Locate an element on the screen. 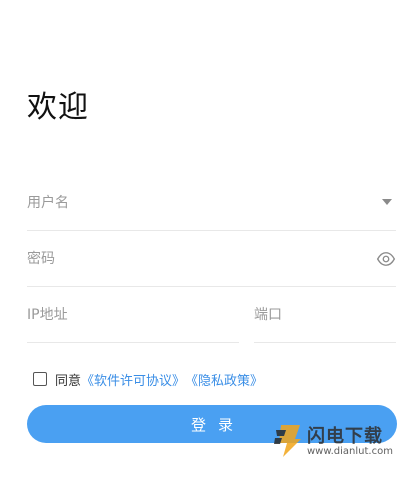 The width and height of the screenshot is (419, 480). port-input is located at coordinates (325, 314).